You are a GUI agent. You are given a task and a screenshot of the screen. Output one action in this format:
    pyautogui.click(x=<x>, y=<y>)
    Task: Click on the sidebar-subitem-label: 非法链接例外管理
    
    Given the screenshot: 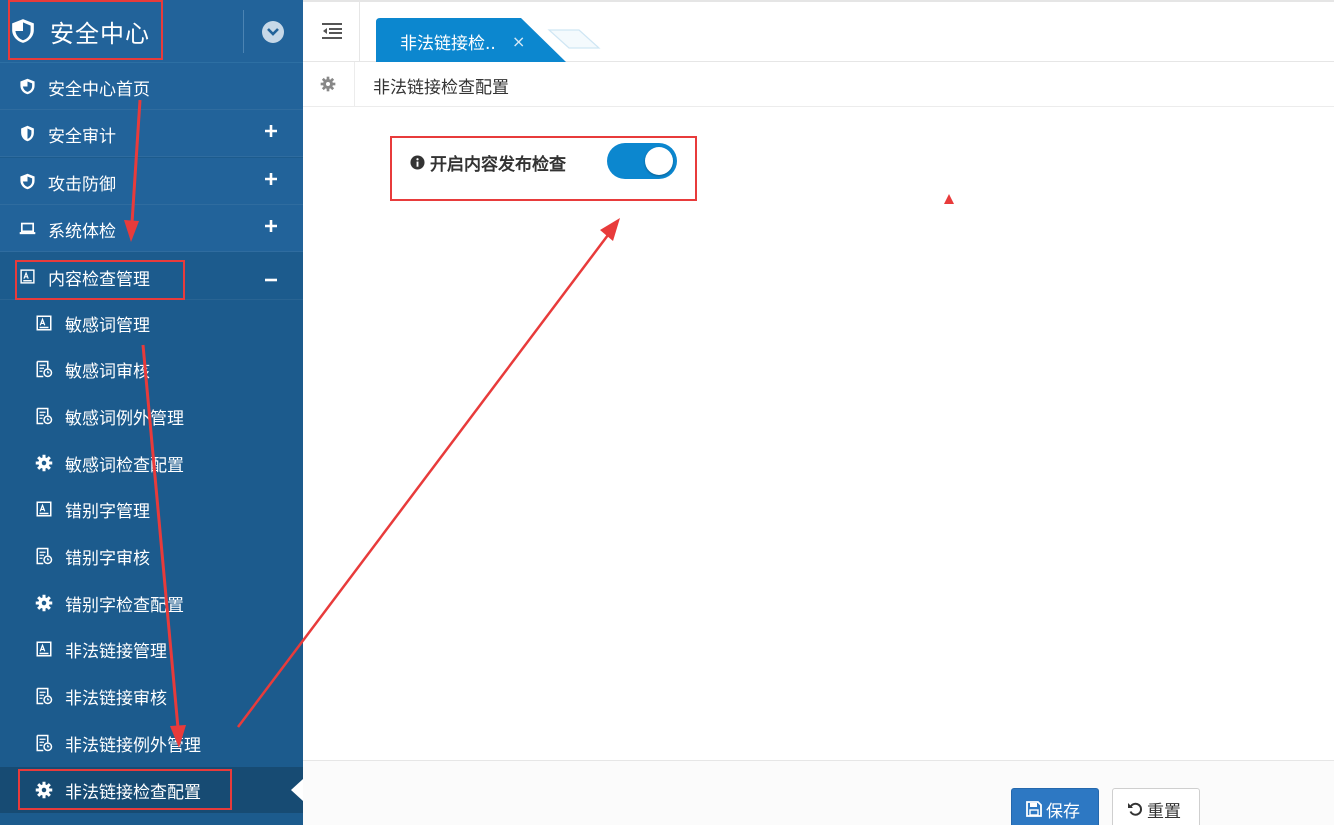 What is the action you would take?
    pyautogui.click(x=133, y=746)
    